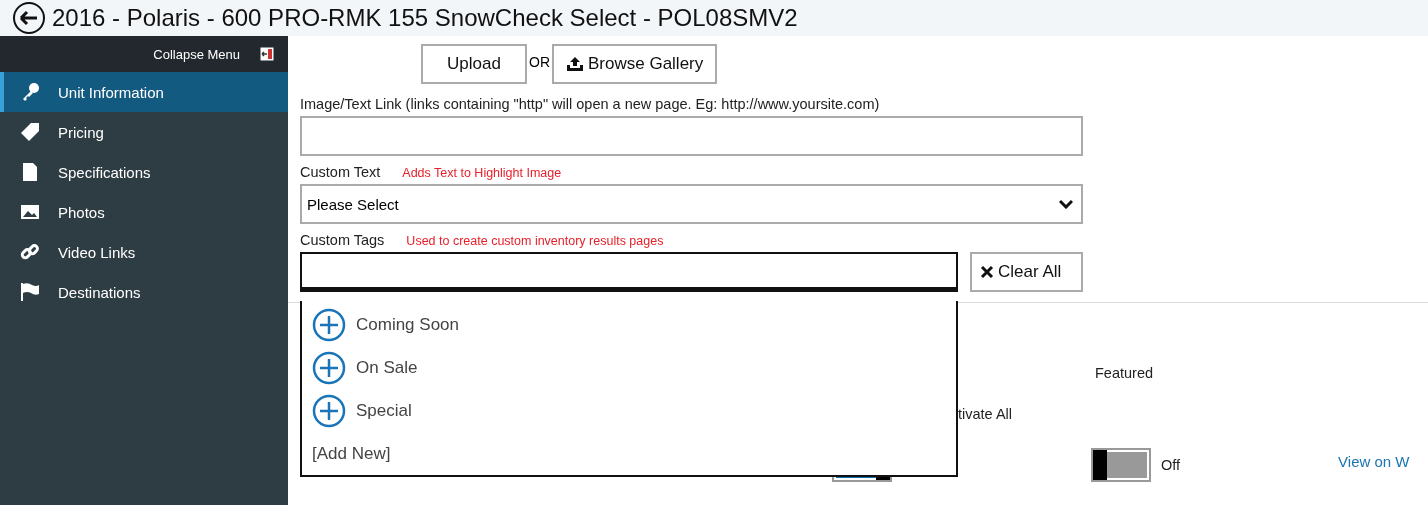 This screenshot has width=1428, height=505. What do you see at coordinates (575, 64) in the screenshot?
I see `upload-tray-icon` at bounding box center [575, 64].